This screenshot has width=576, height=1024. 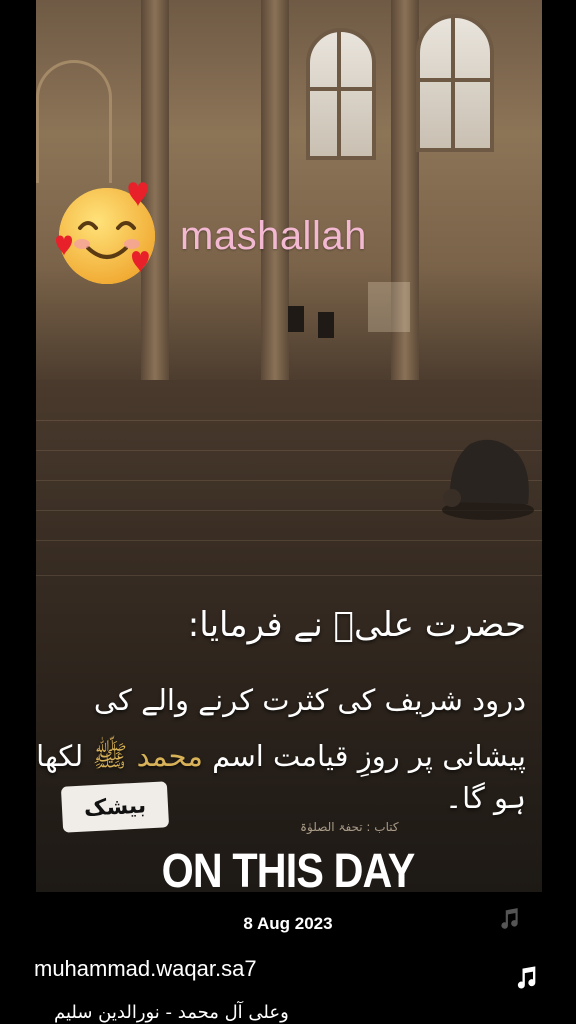 What do you see at coordinates (275, 190) in the screenshot?
I see `pillar` at bounding box center [275, 190].